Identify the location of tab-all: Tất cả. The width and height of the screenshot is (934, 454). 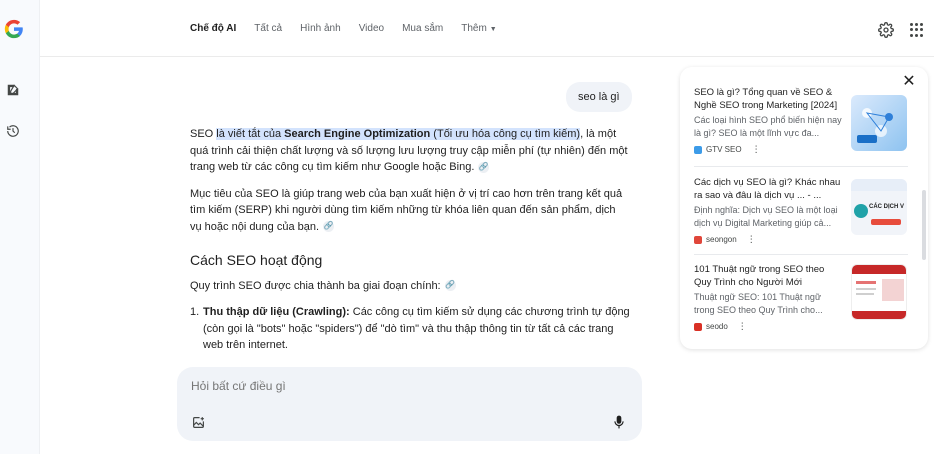
(268, 28).